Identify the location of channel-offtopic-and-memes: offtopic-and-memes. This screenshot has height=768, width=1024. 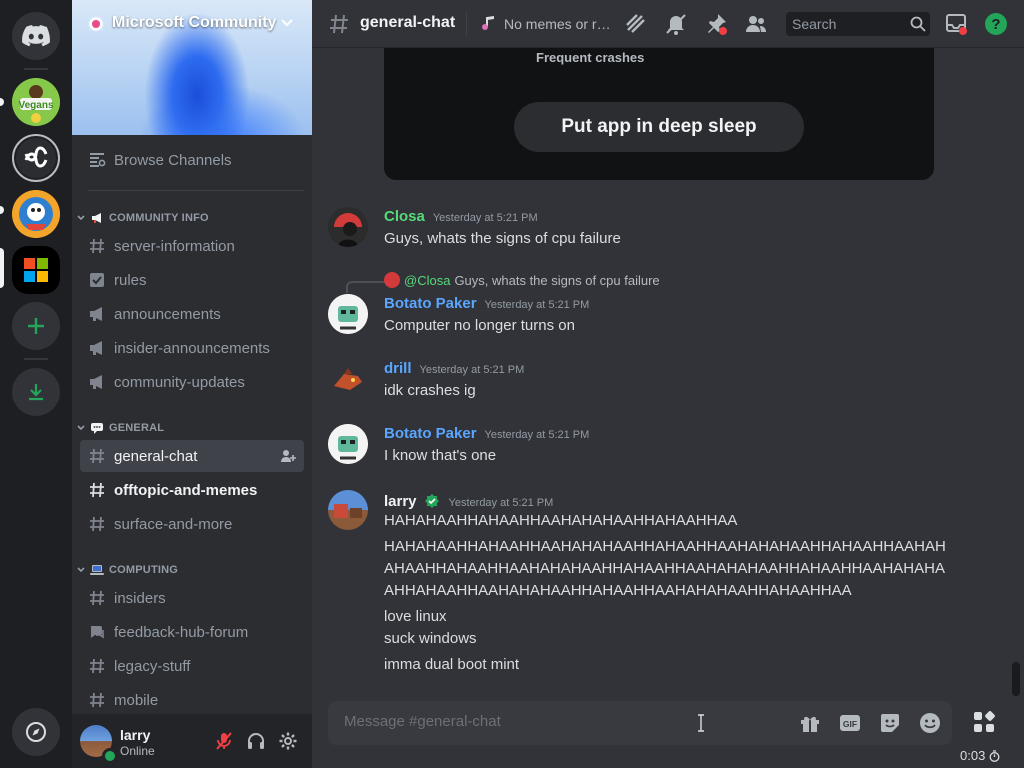
(192, 490).